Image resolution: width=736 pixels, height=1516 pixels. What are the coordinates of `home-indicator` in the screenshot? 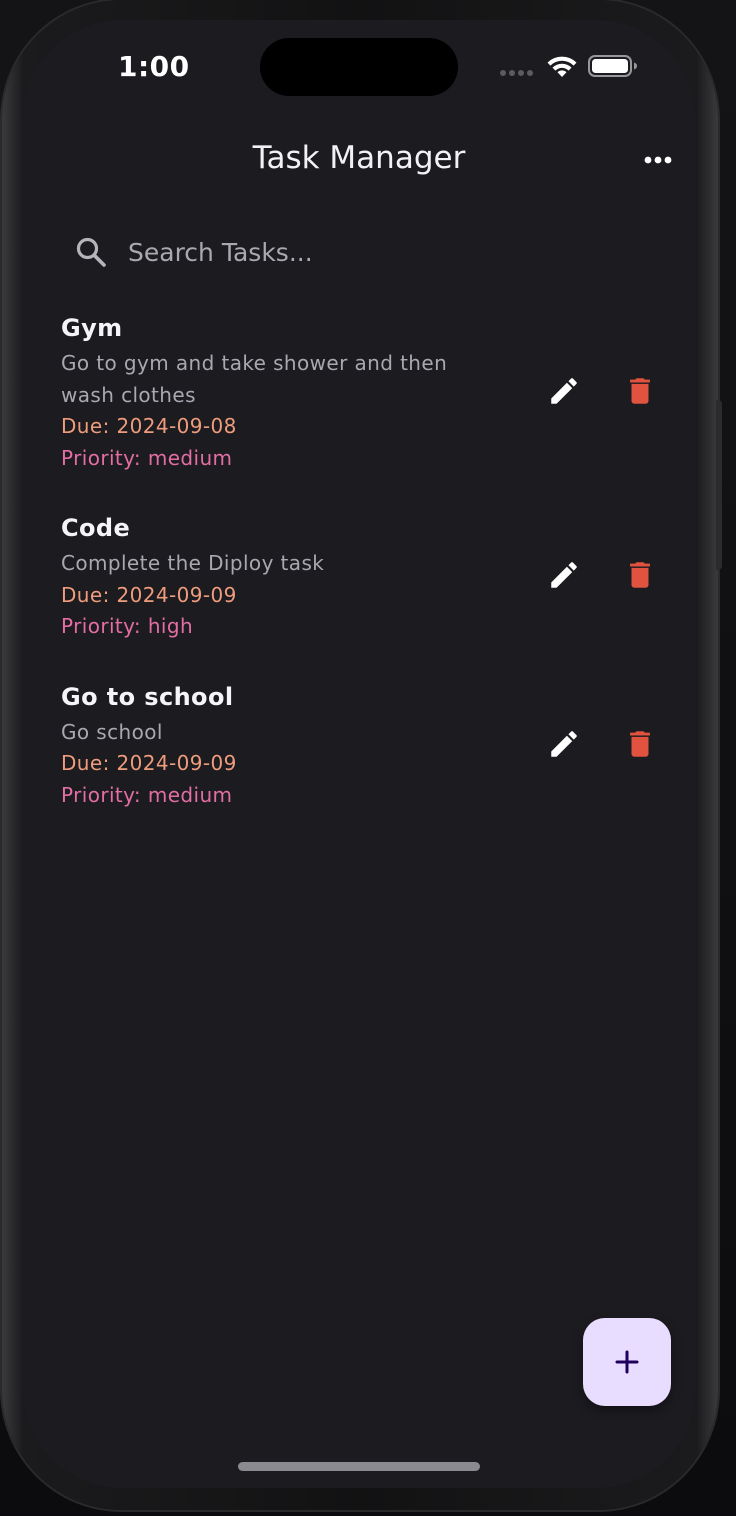 It's located at (359, 1466).